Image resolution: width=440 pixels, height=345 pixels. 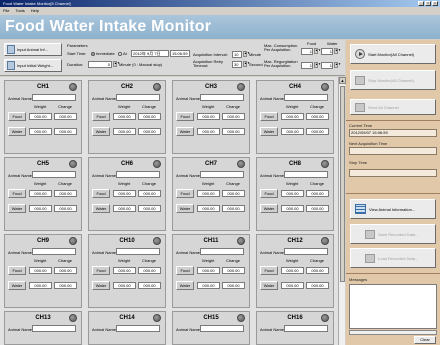 What do you see at coordinates (425, 340) in the screenshot?
I see `clear-button: Clear` at bounding box center [425, 340].